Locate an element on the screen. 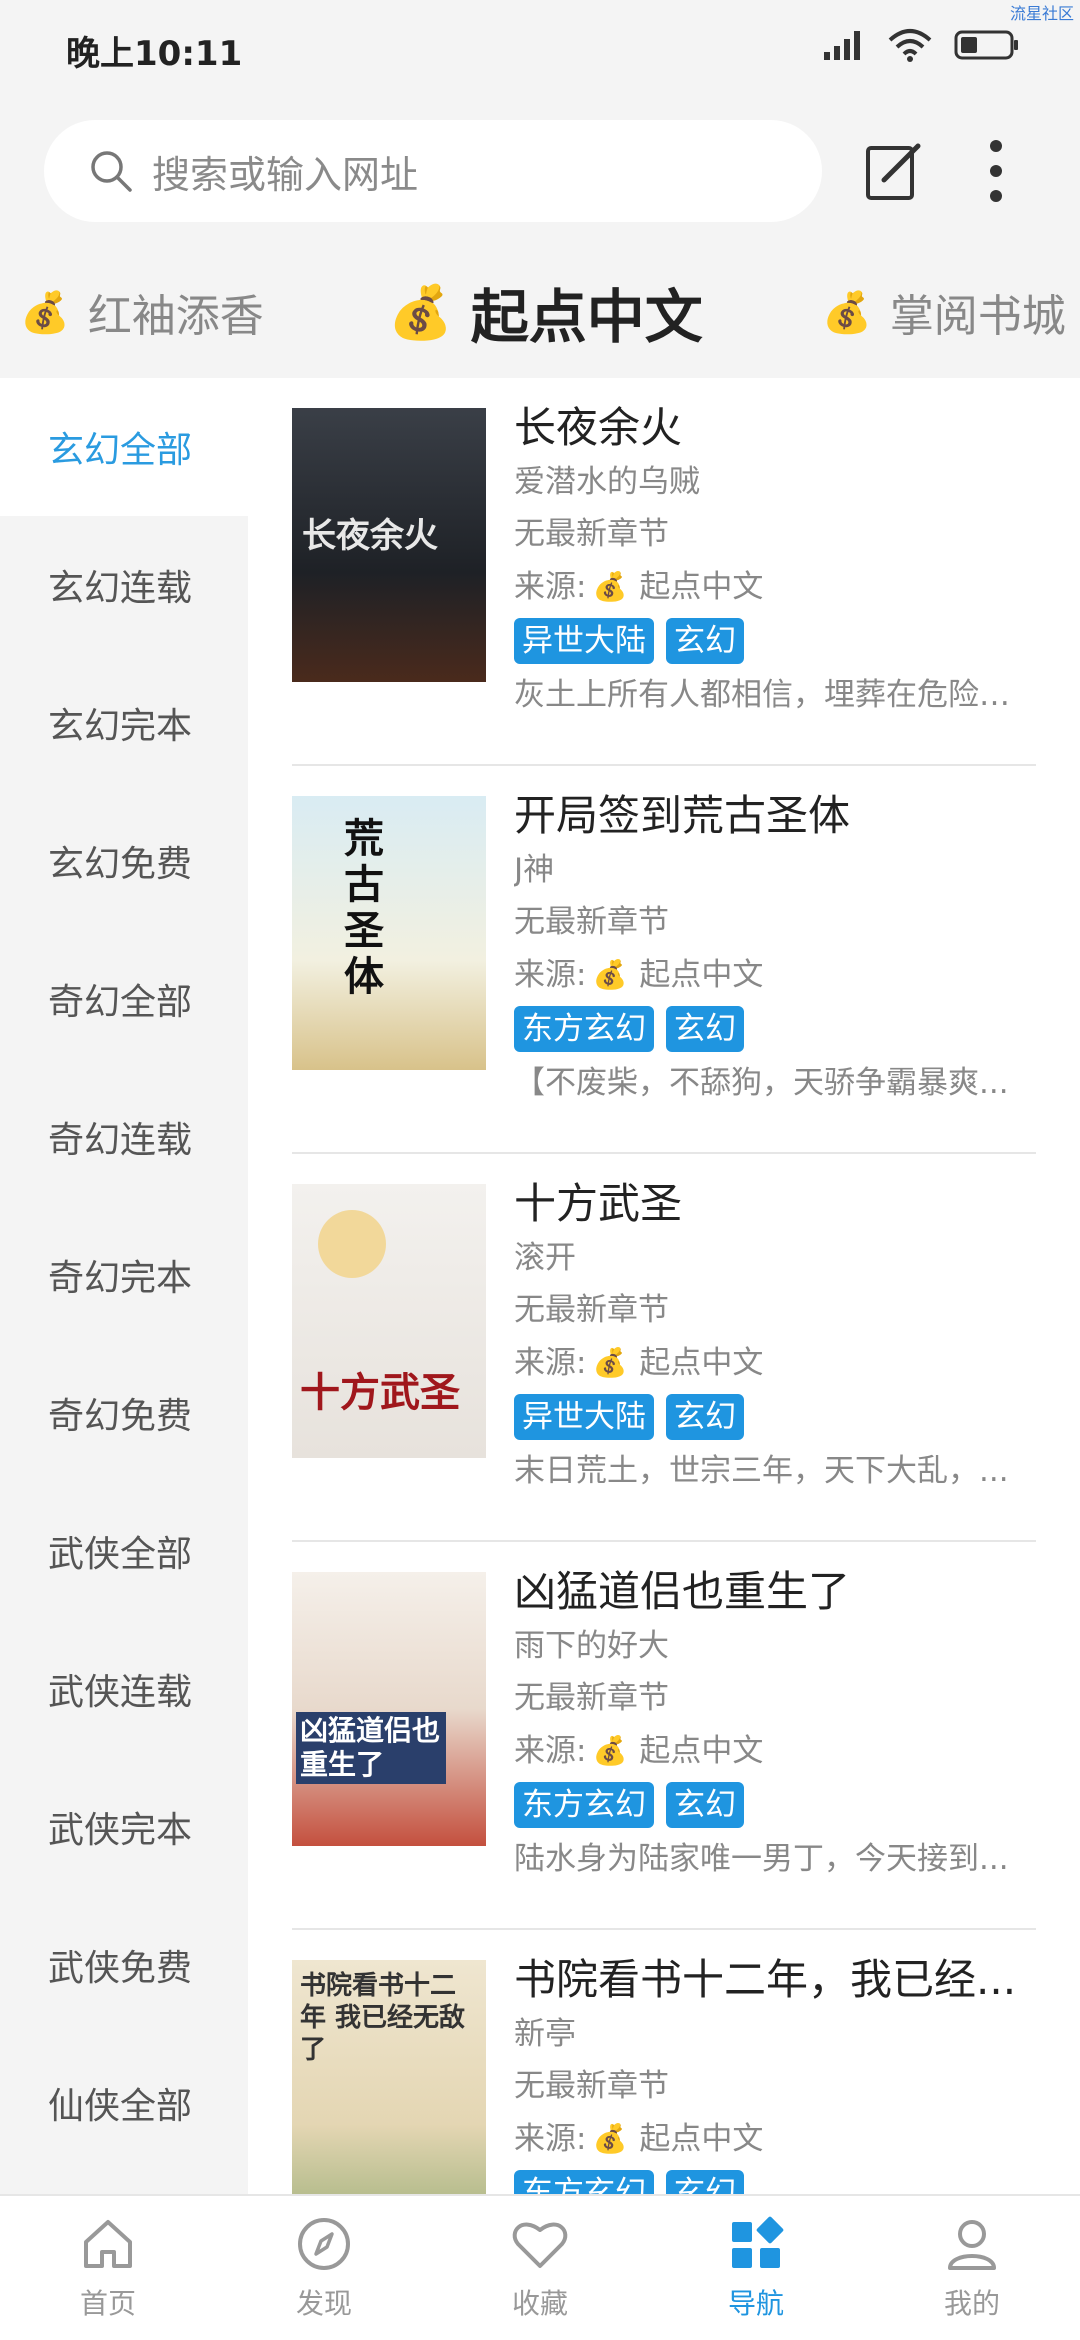 The height and width of the screenshot is (2340, 1080). book-cover: 长夜余火 is located at coordinates (389, 545).